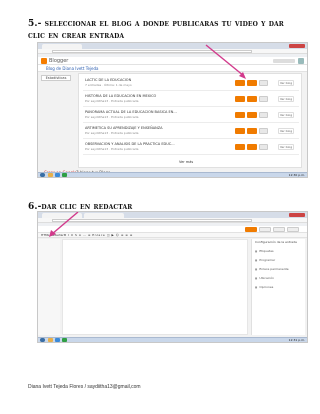 The width and height of the screenshot is (320, 414). What do you see at coordinates (172, 229) in the screenshot?
I see `editor-header` at bounding box center [172, 229].